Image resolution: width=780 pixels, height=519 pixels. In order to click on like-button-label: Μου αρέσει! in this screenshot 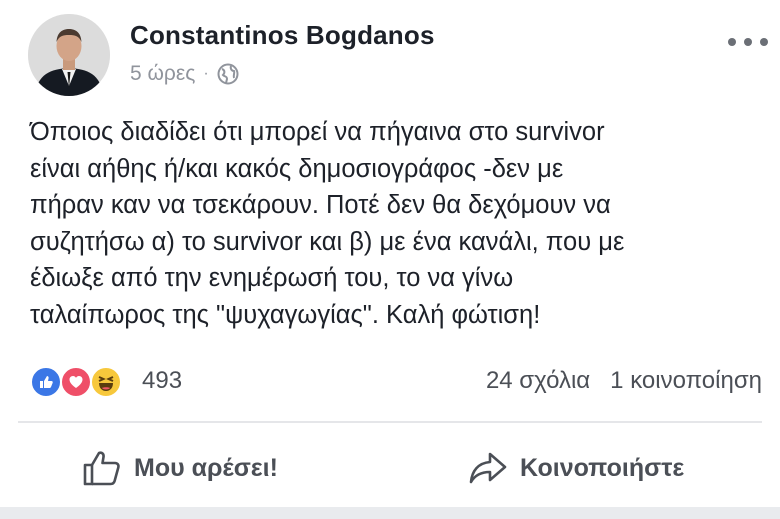, I will do `click(206, 467)`.